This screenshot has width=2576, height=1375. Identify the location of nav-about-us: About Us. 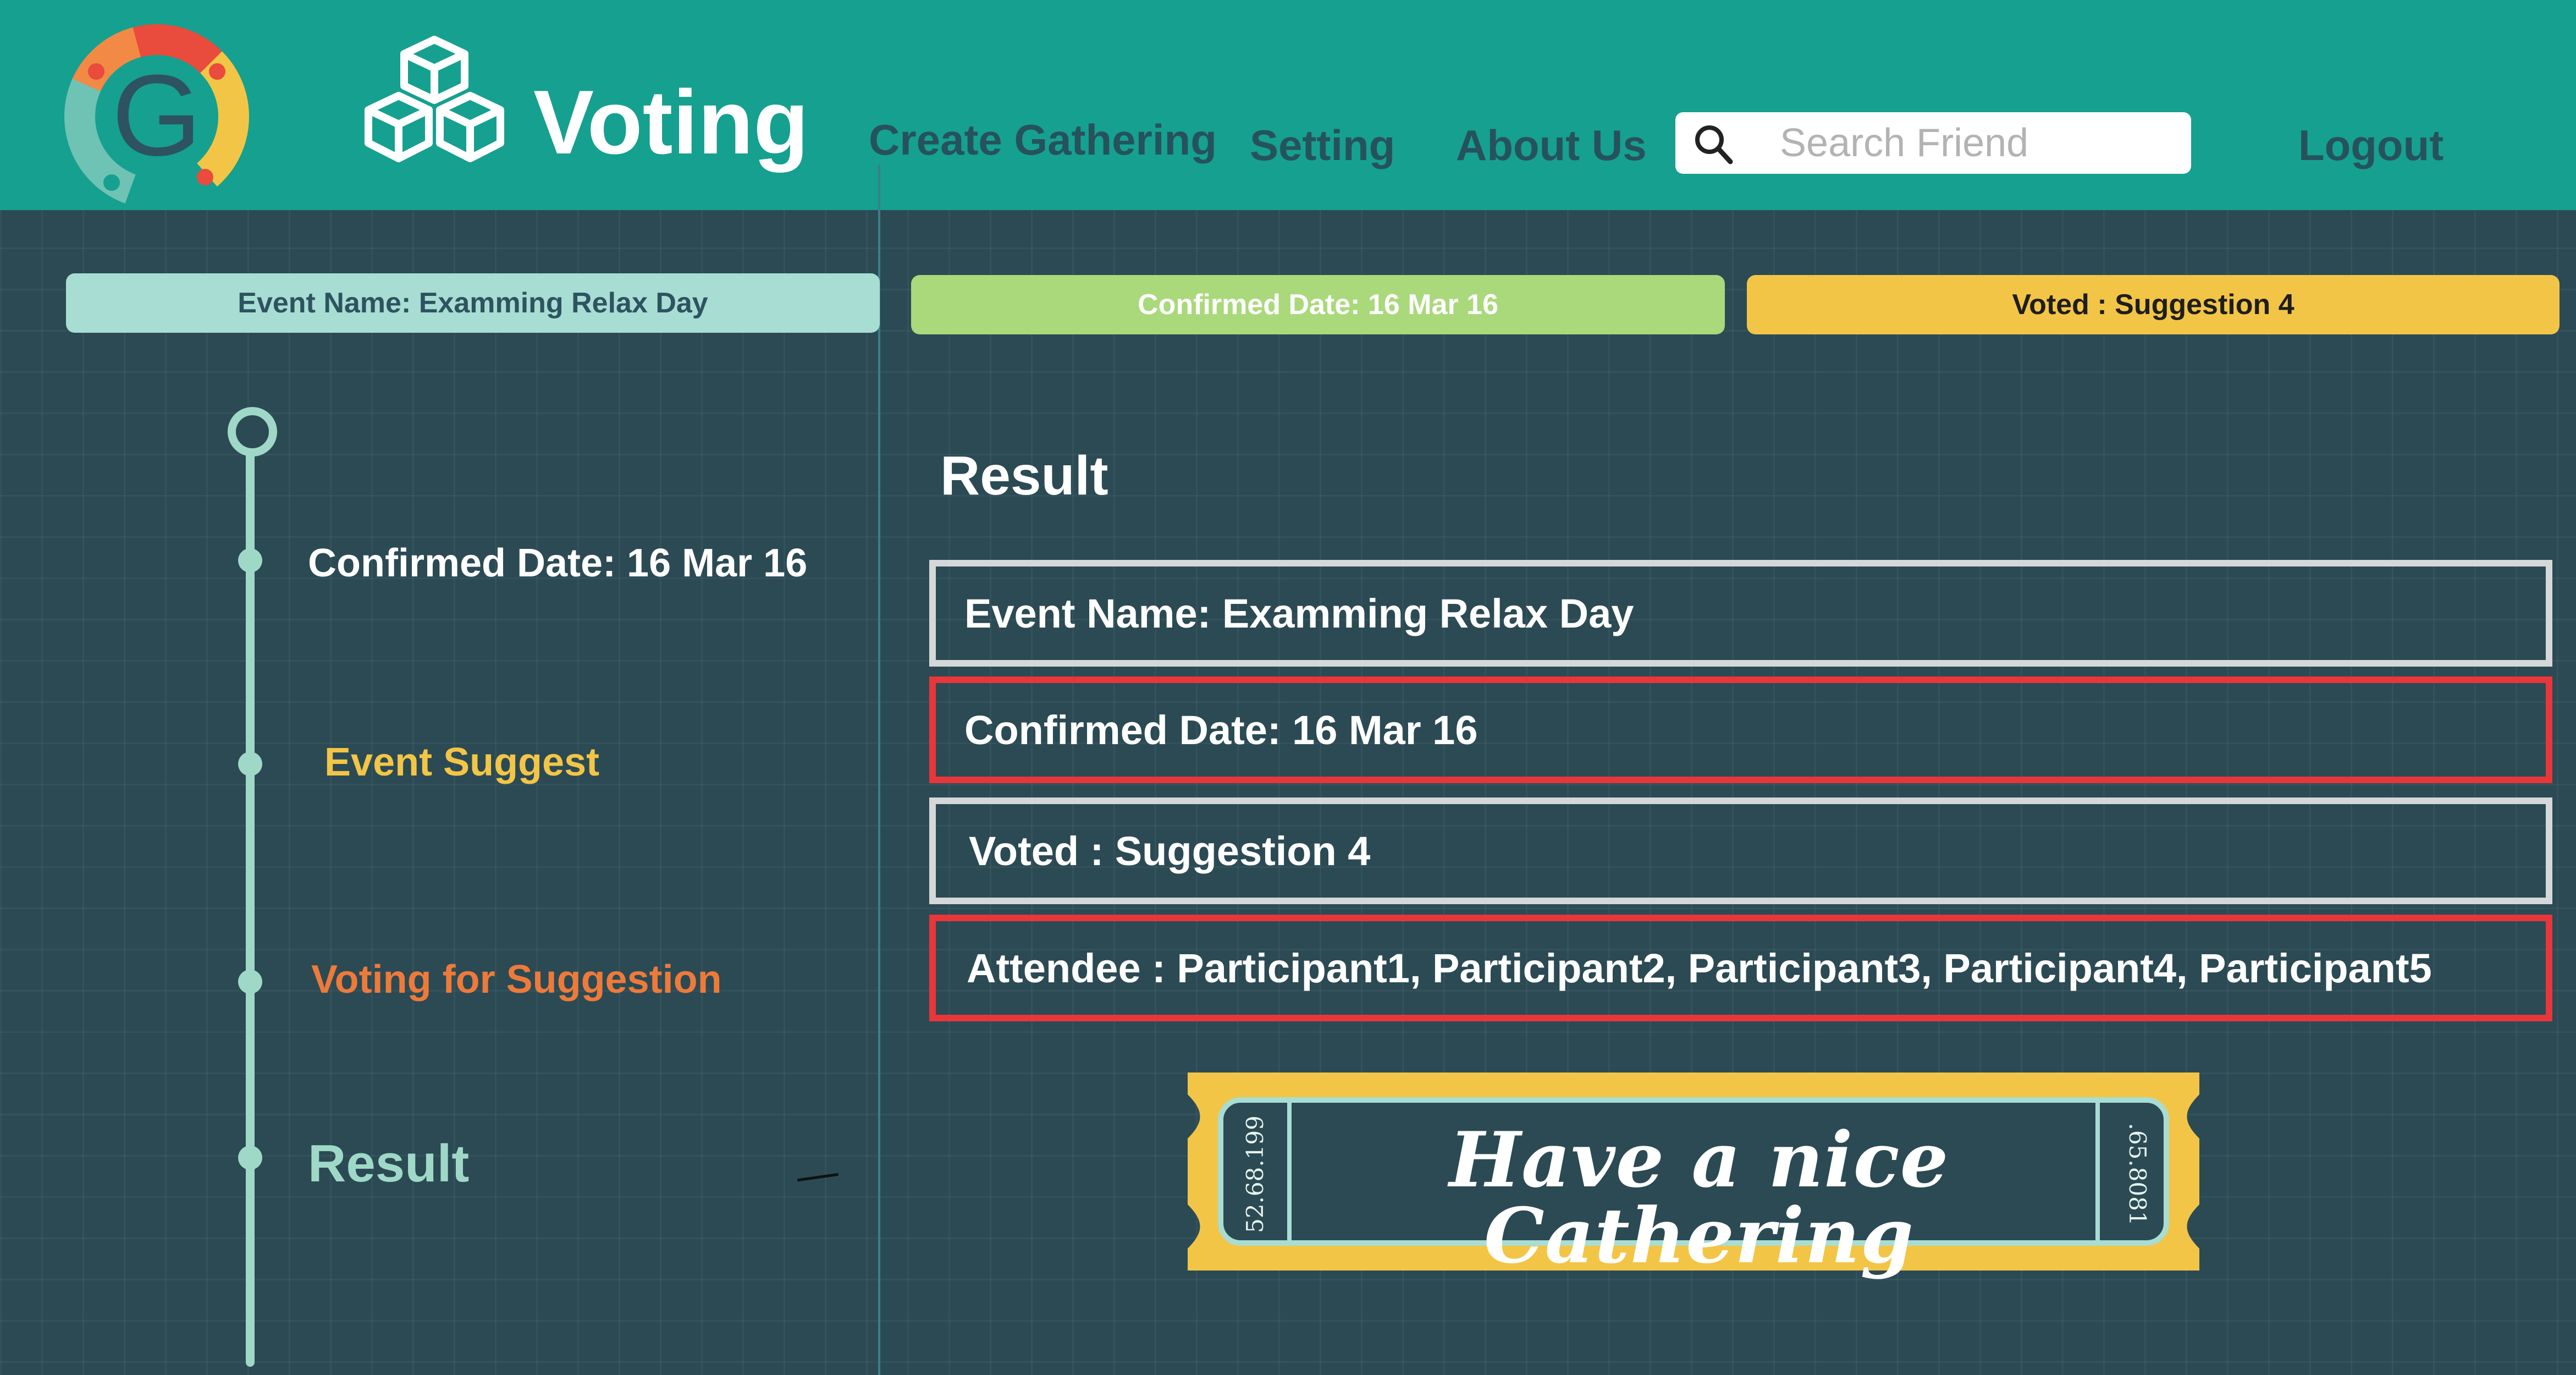
(1551, 146).